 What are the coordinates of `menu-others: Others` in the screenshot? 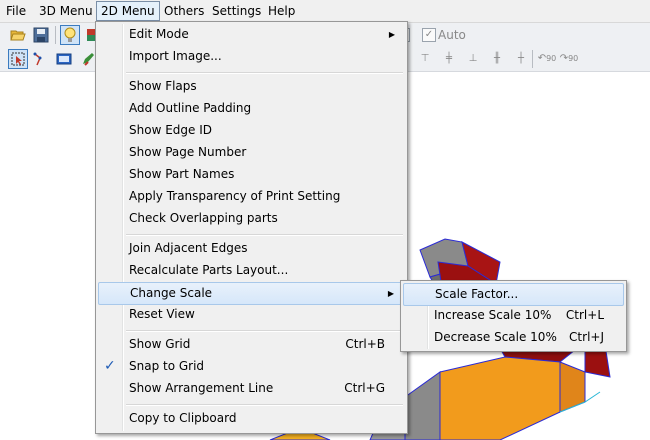 It's located at (184, 11).